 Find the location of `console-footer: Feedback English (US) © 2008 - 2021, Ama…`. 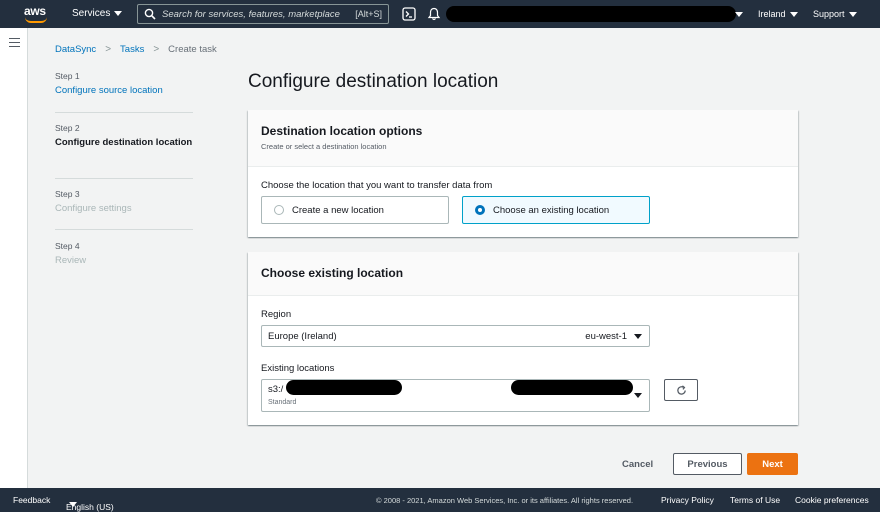

console-footer: Feedback English (US) © 2008 - 2021, Ama… is located at coordinates (440, 500).